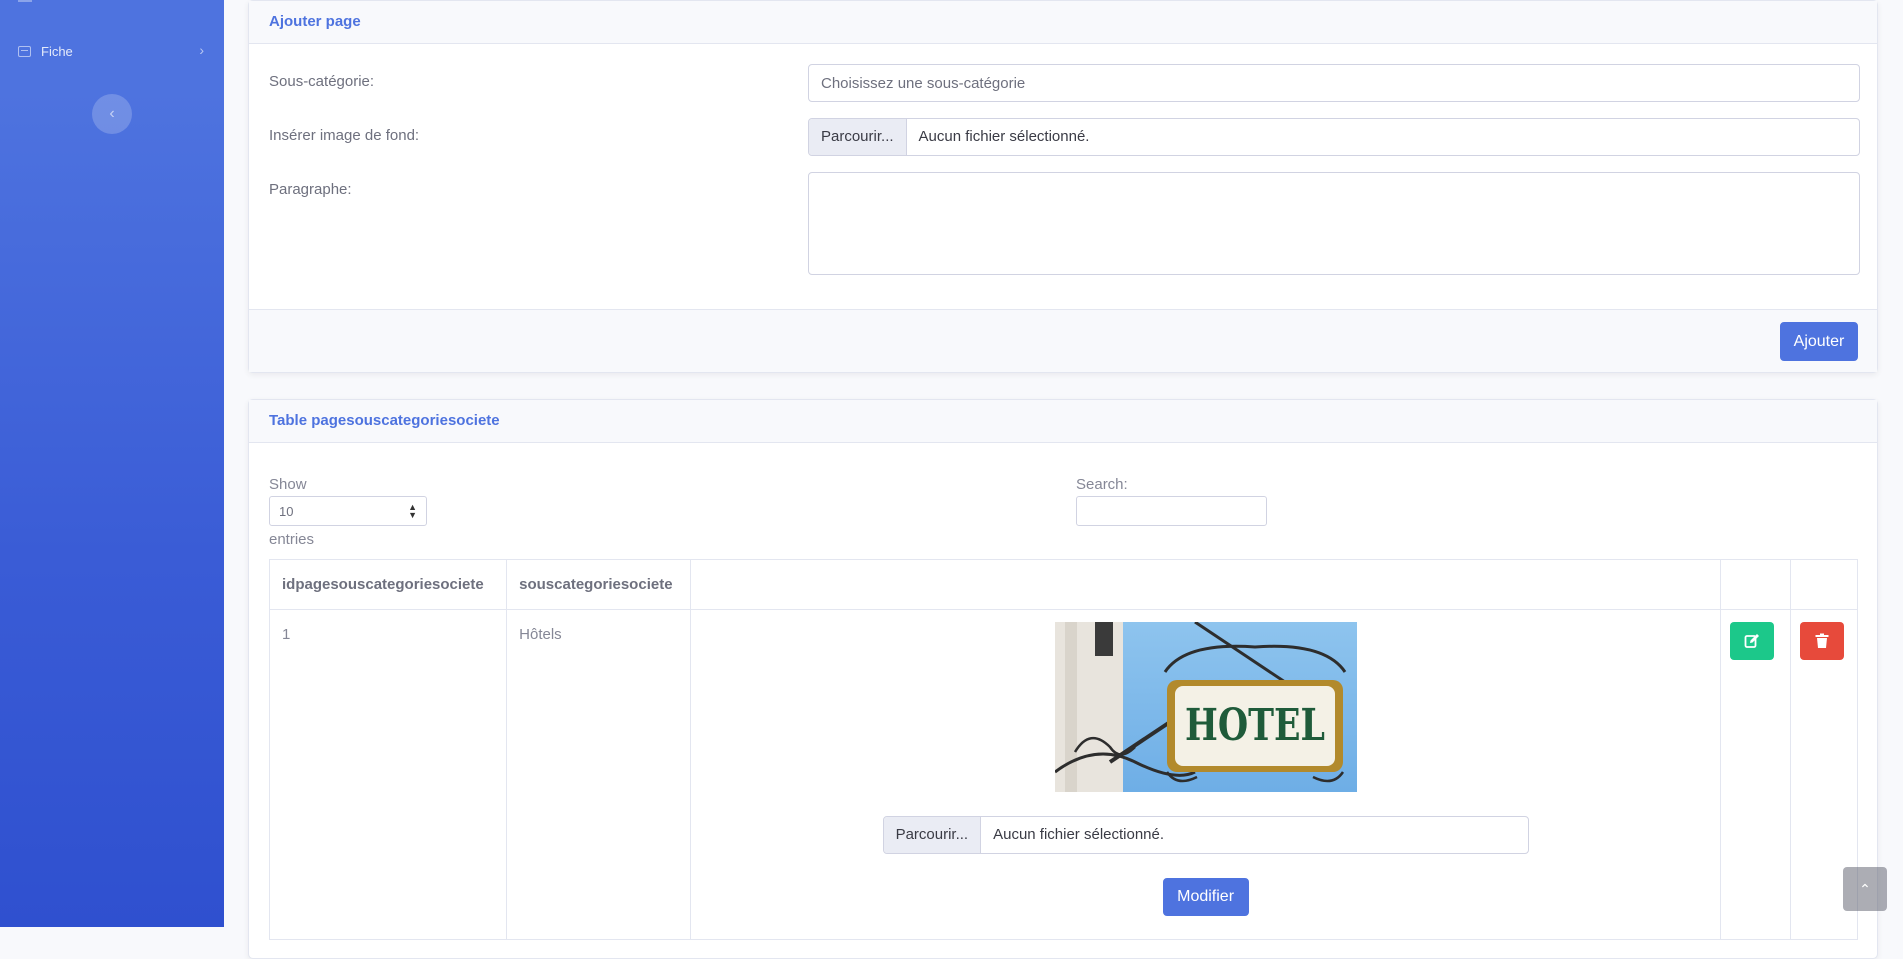  I want to click on chevron-left-icon: ‹, so click(112, 113).